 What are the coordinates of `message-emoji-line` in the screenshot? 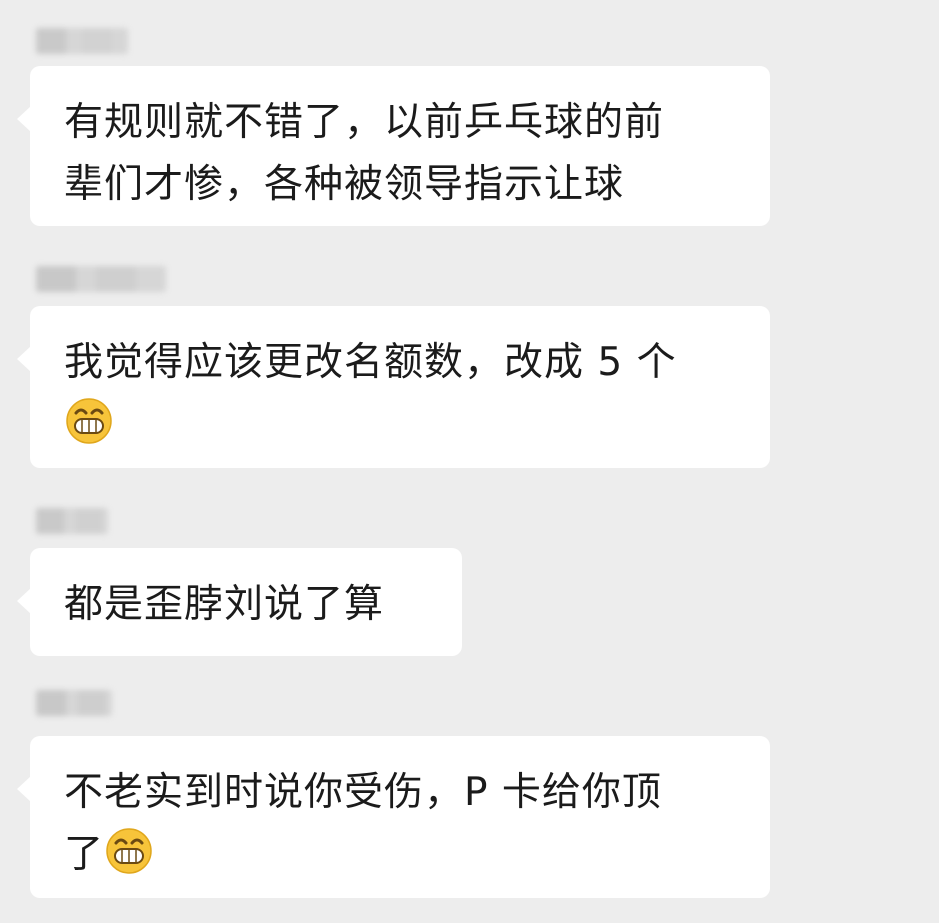 It's located at (402, 425).